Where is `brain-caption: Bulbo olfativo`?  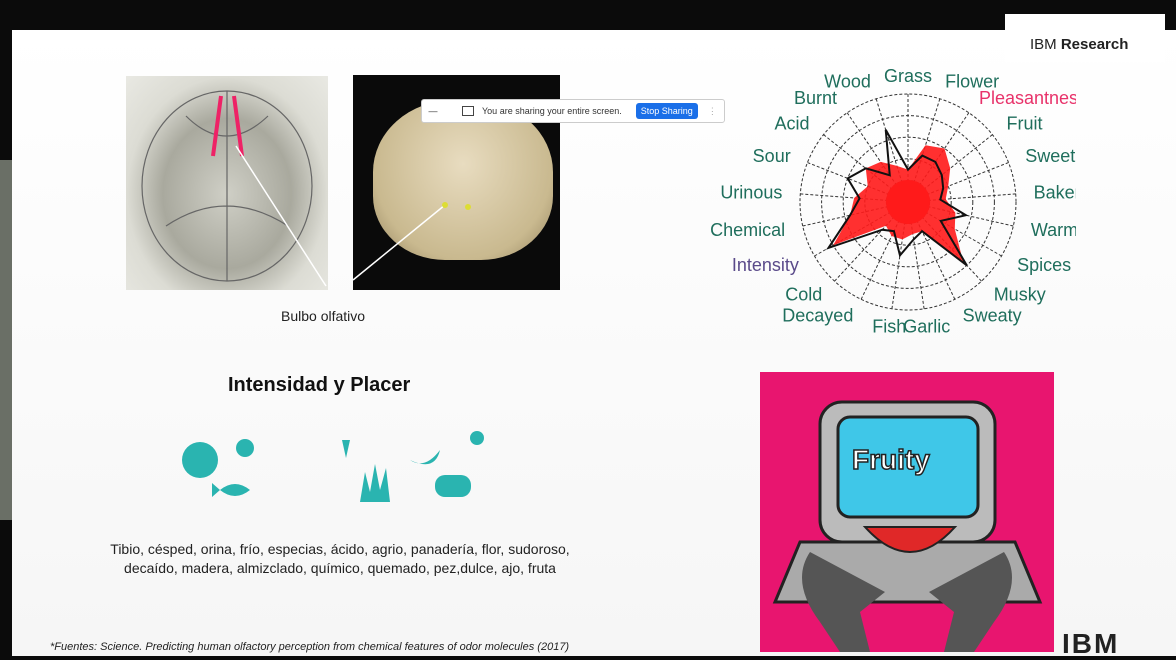
brain-caption: Bulbo olfativo is located at coordinates (323, 316).